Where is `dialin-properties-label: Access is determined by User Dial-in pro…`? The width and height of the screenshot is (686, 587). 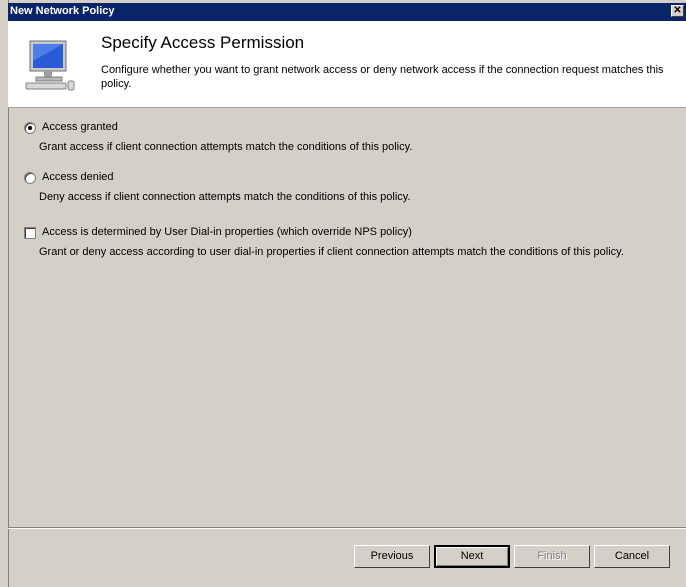 dialin-properties-label: Access is determined by User Dial-in pro… is located at coordinates (227, 232).